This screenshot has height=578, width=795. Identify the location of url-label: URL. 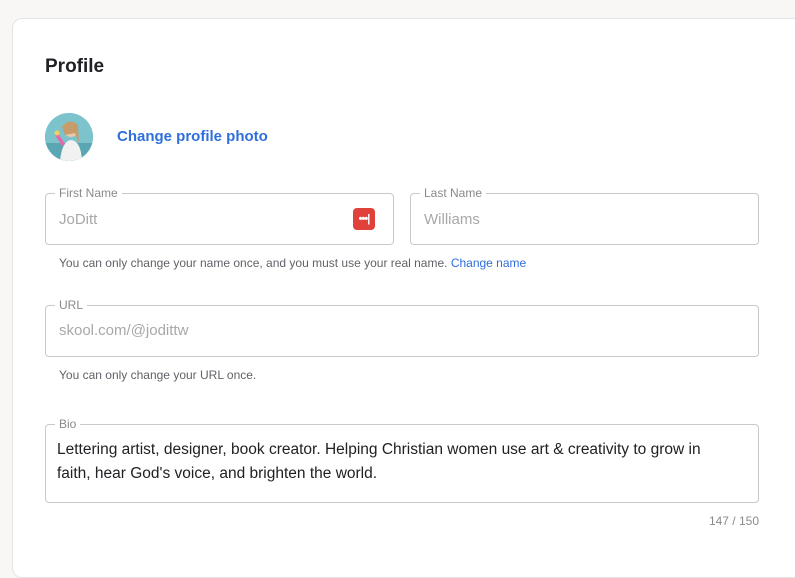
(71, 305).